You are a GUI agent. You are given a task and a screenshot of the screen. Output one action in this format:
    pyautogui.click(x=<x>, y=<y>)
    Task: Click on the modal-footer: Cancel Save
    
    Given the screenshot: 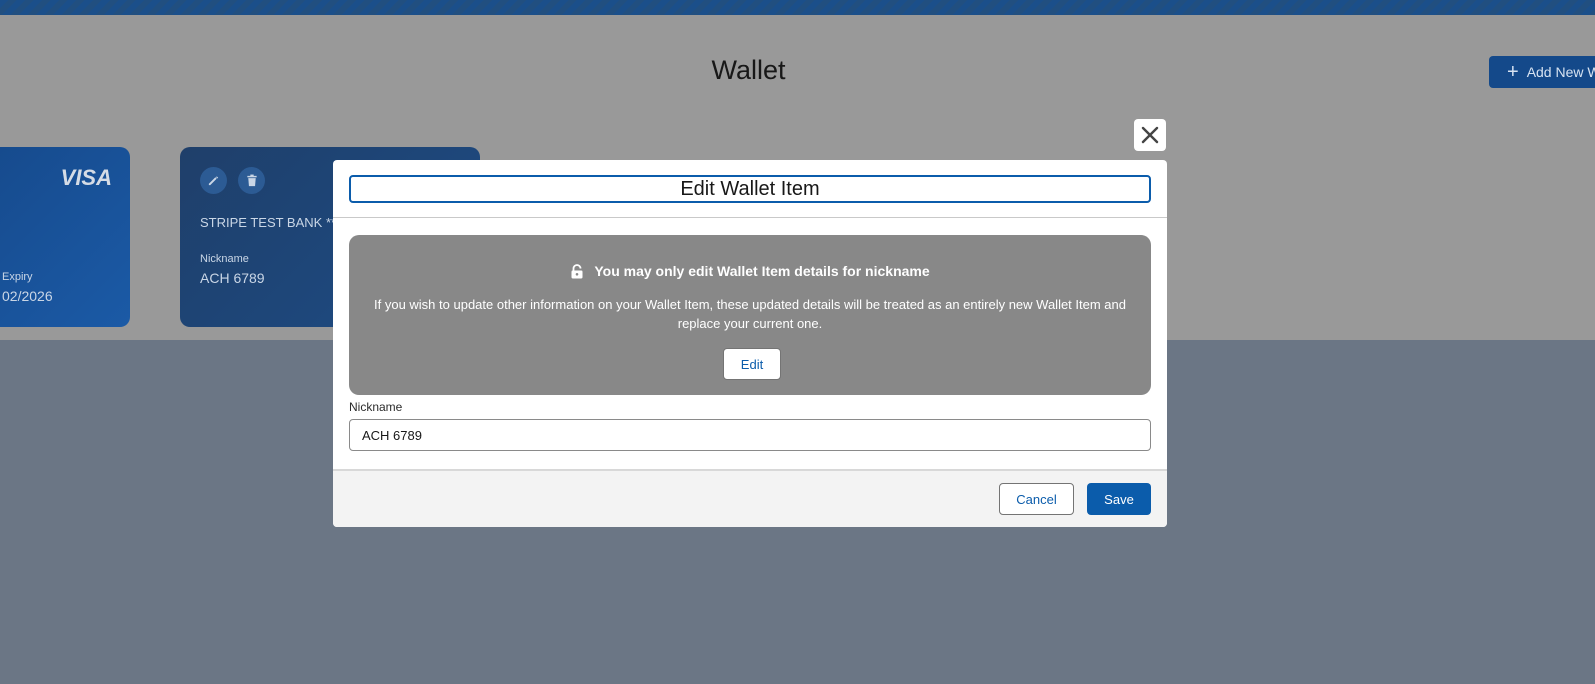 What is the action you would take?
    pyautogui.click(x=750, y=498)
    